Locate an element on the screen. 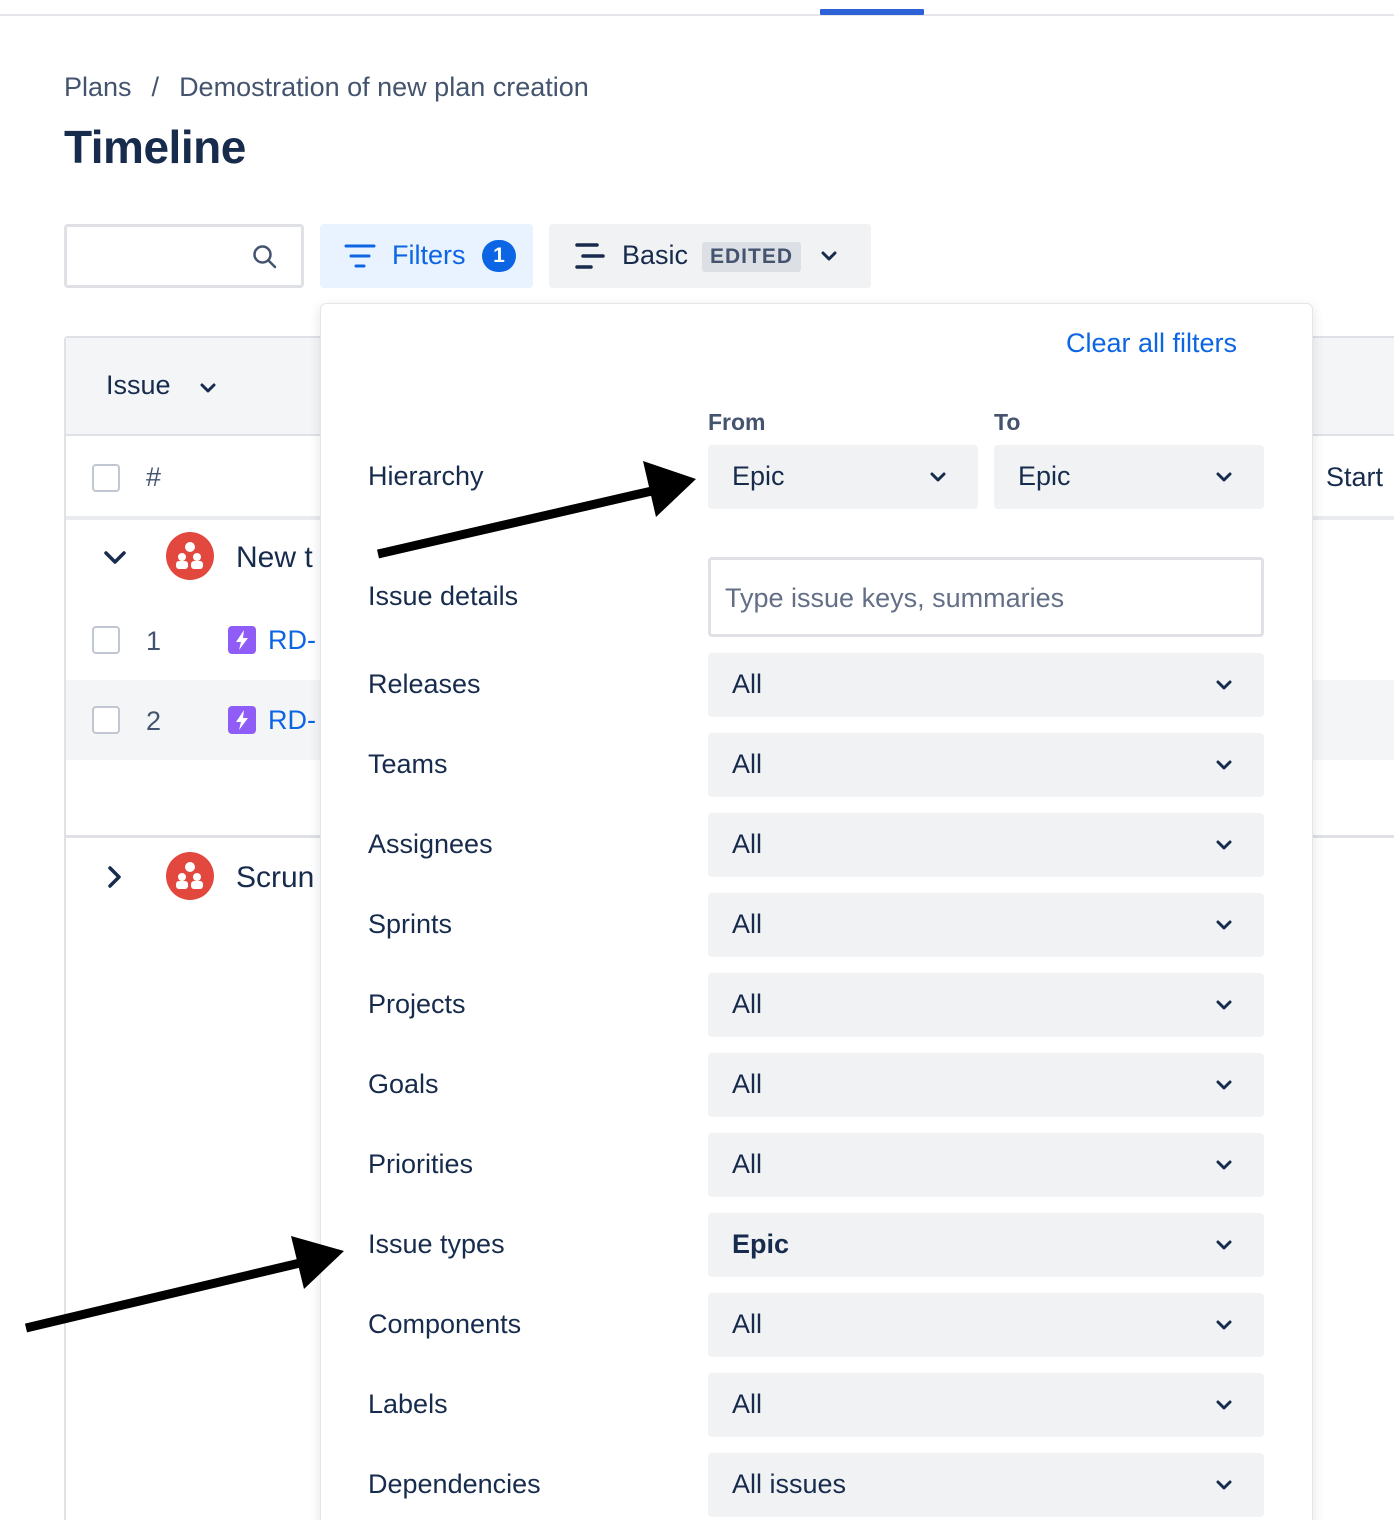  hierarchy-from-value: Epic is located at coordinates (758, 476).